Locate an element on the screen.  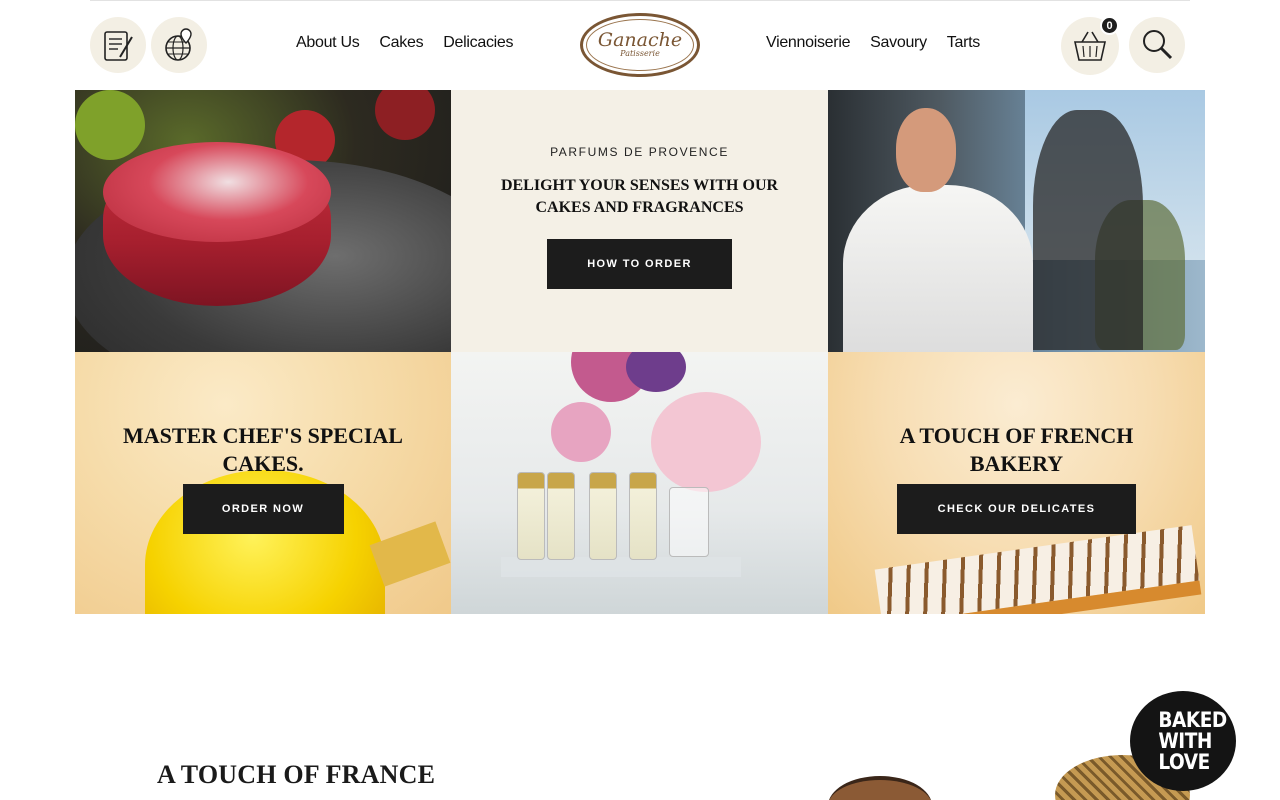
red-cake-image is located at coordinates (263, 221).